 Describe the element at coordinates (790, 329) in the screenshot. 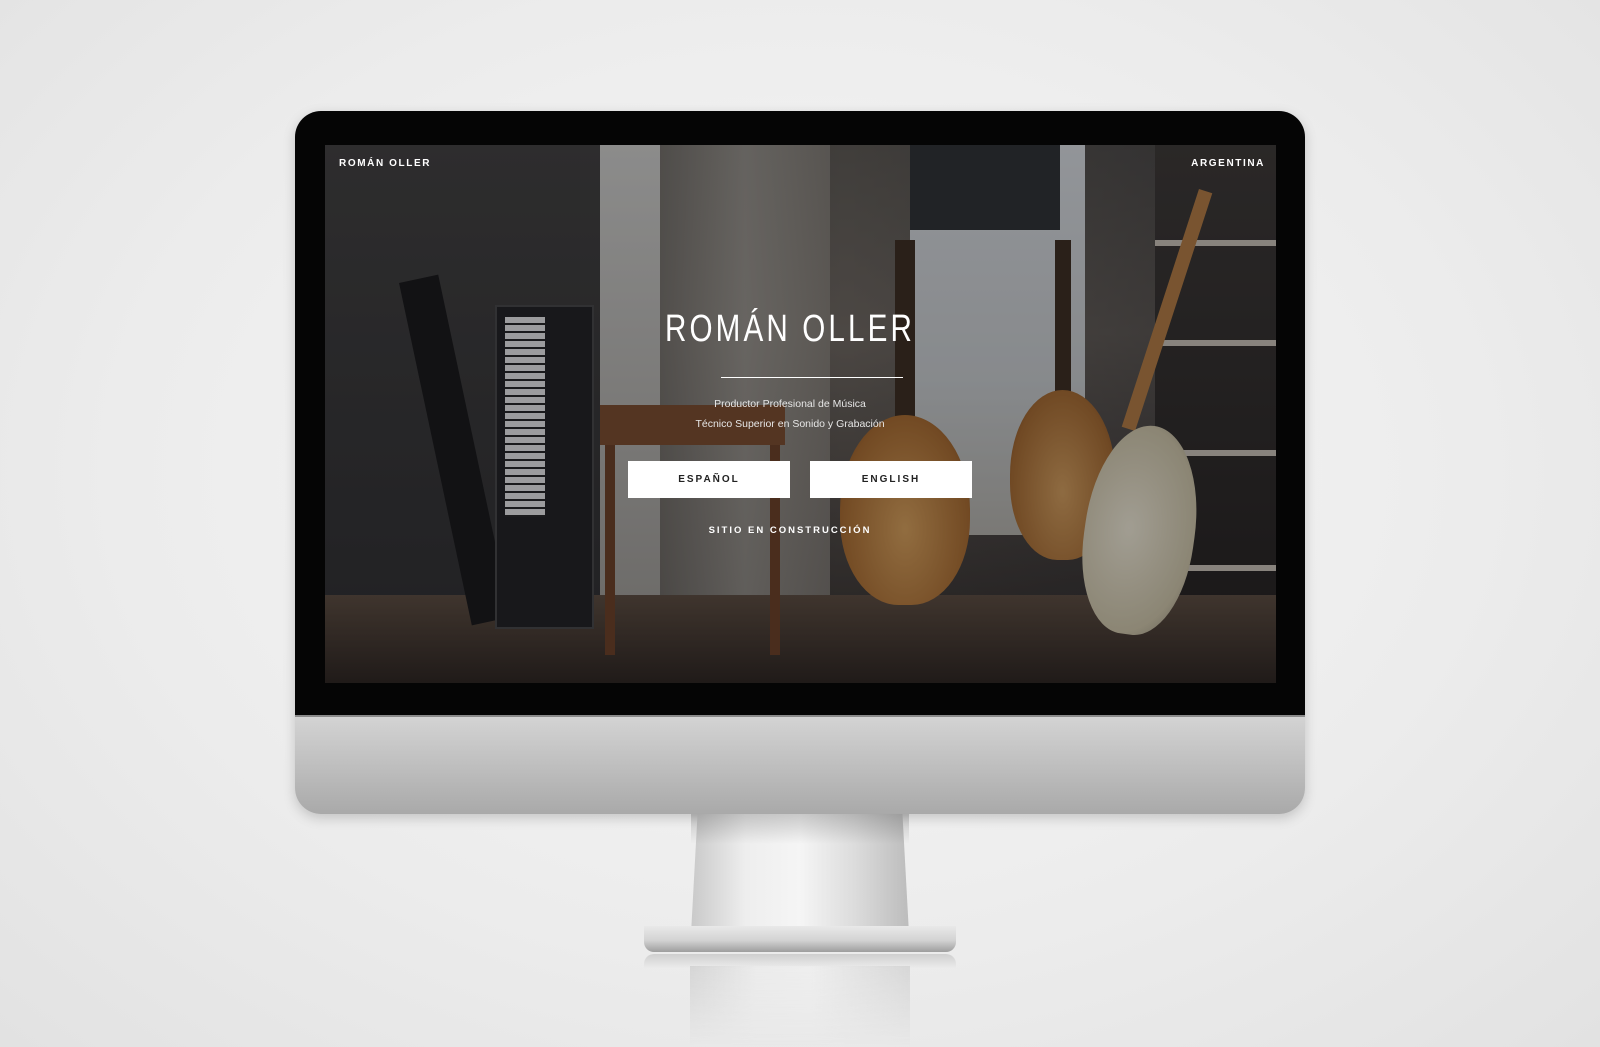

I see `hero-title: ROMÁN OLLER` at that location.